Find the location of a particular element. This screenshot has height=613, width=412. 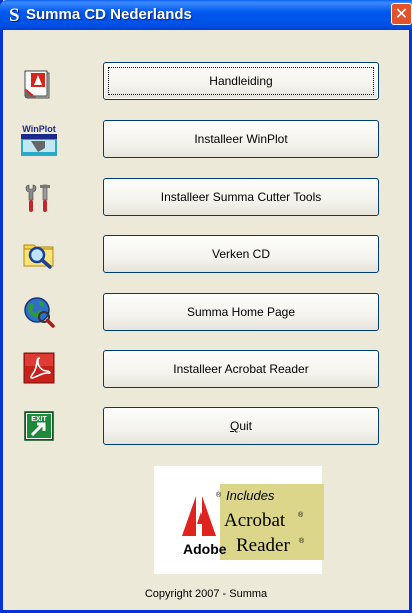

installeer-winplot-label: Installeer WinPlot is located at coordinates (241, 139).